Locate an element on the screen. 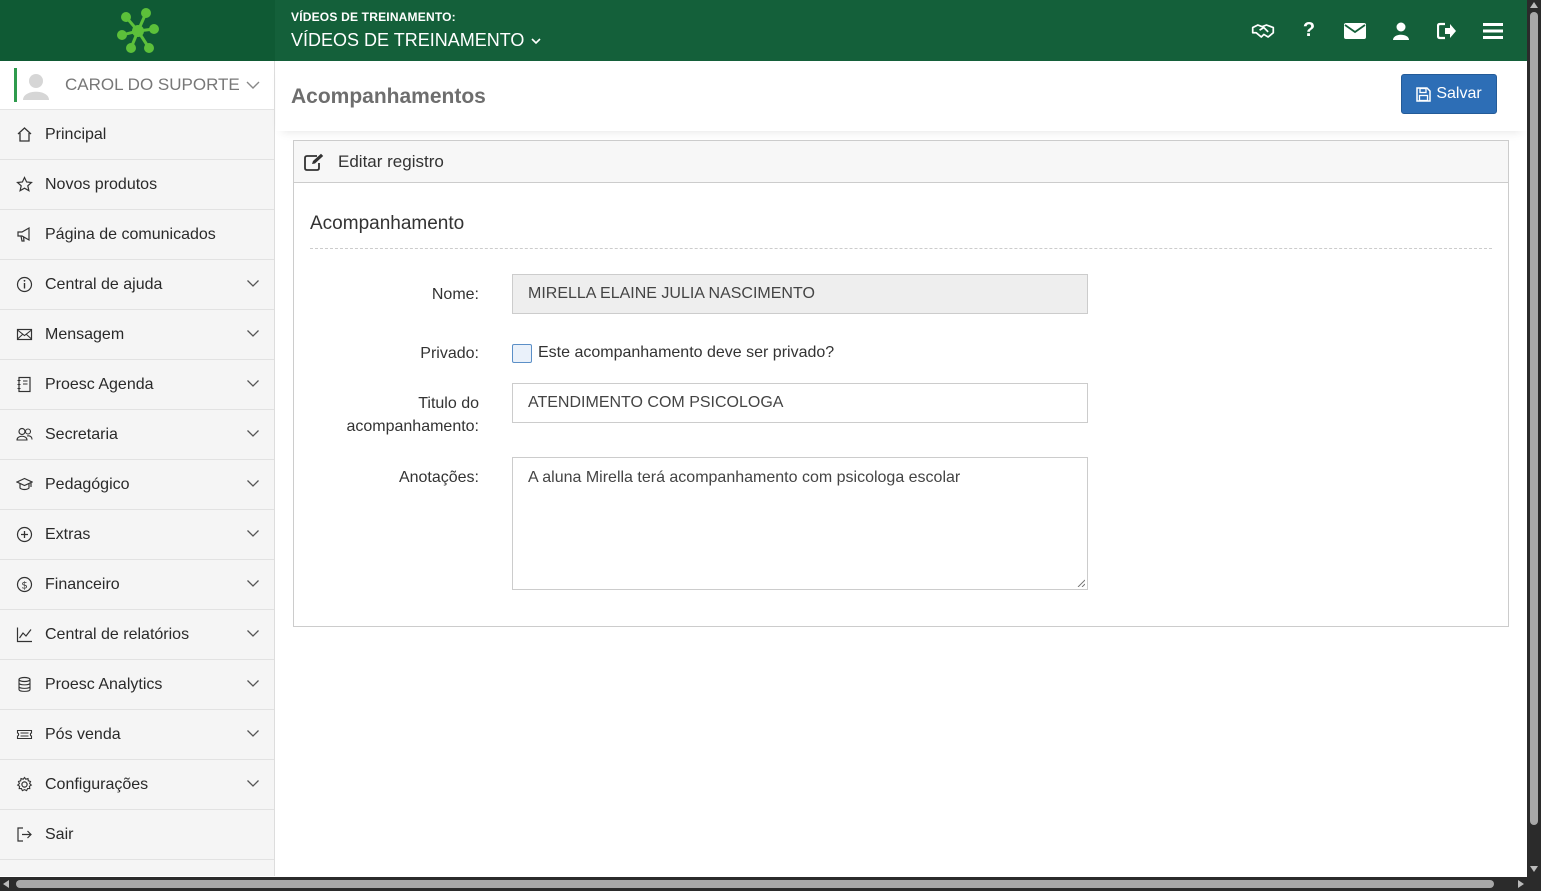 The image size is (1541, 891). private-label: Privado: is located at coordinates (449, 353).